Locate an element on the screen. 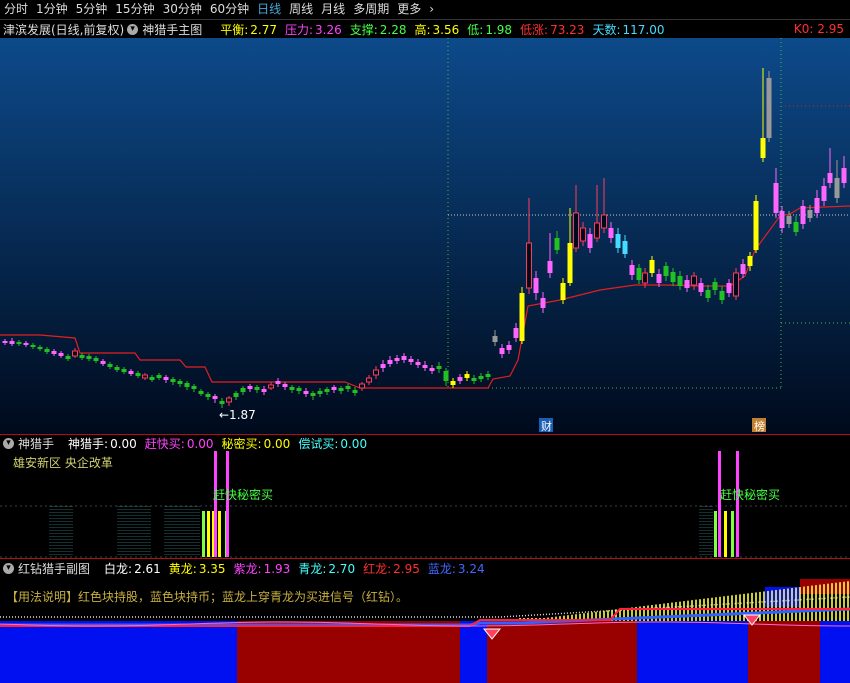 This screenshot has width=850, height=683. hunter-indicator-label: 神猎手: is located at coordinates (88, 443).